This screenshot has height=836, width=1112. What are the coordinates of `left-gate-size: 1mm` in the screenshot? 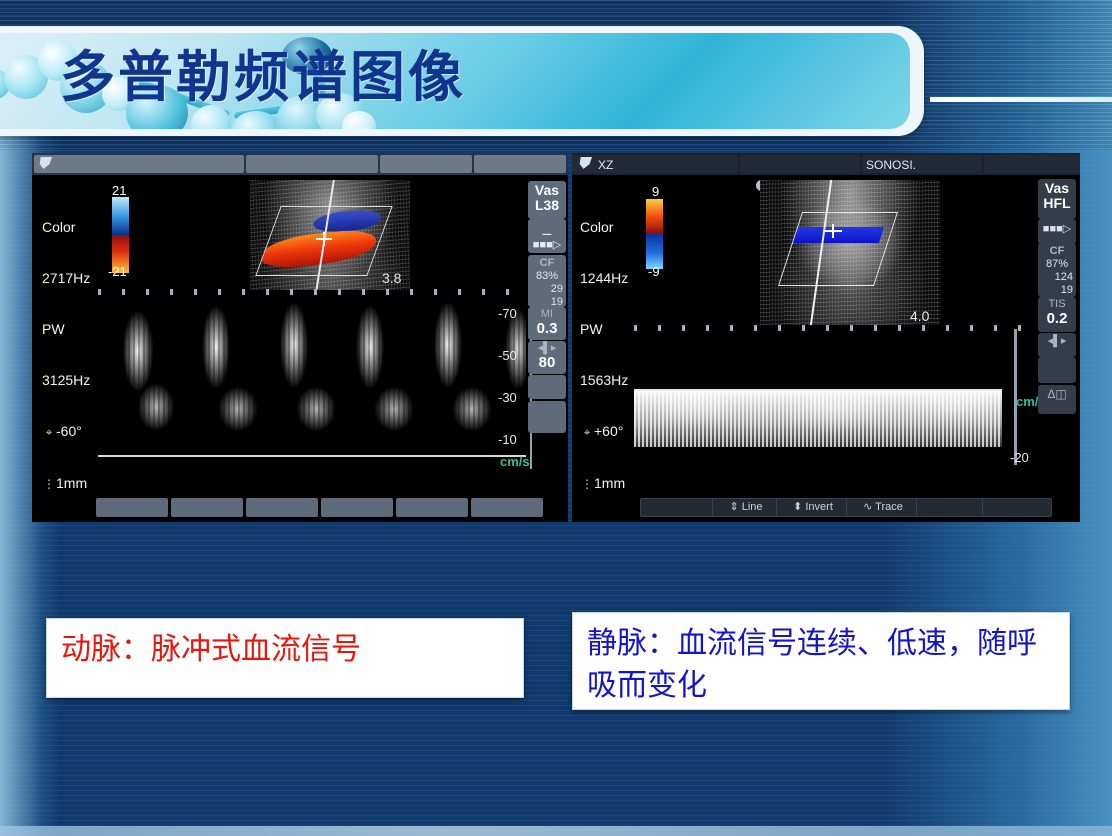 It's located at (72, 483).